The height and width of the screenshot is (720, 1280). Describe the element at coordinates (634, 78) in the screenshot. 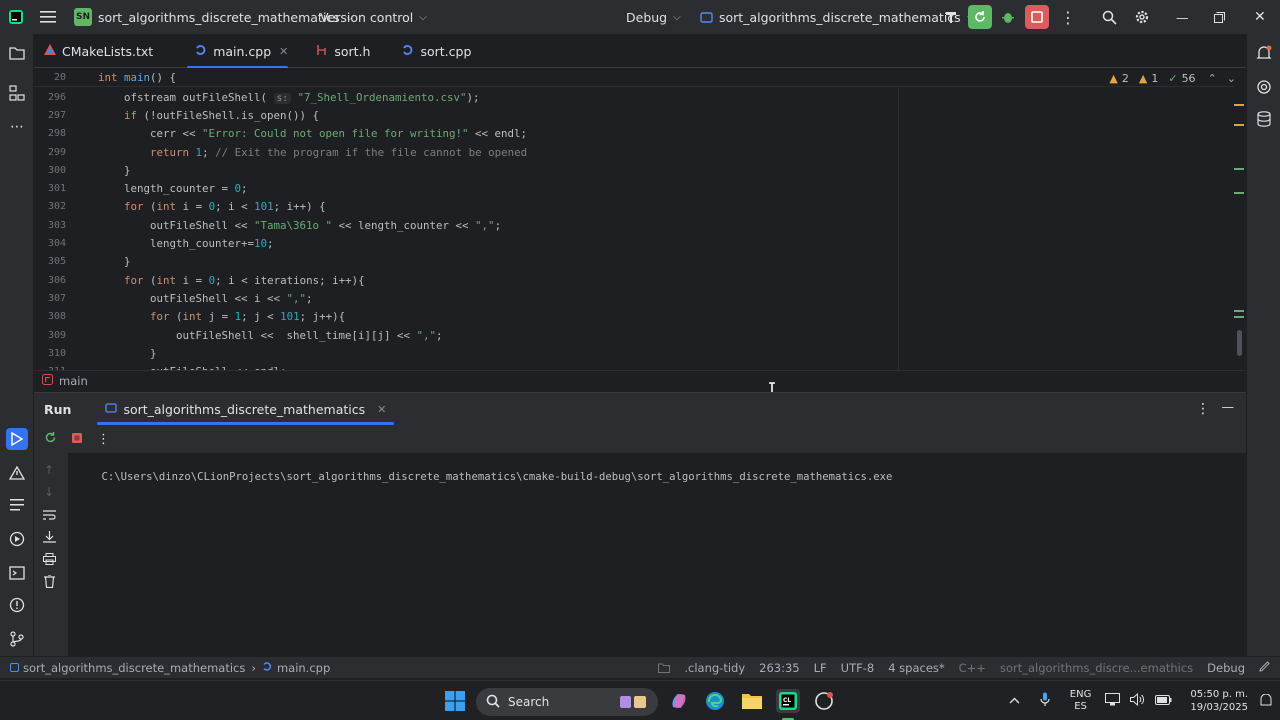

I see `sticky-line: 20 int main() {` at that location.